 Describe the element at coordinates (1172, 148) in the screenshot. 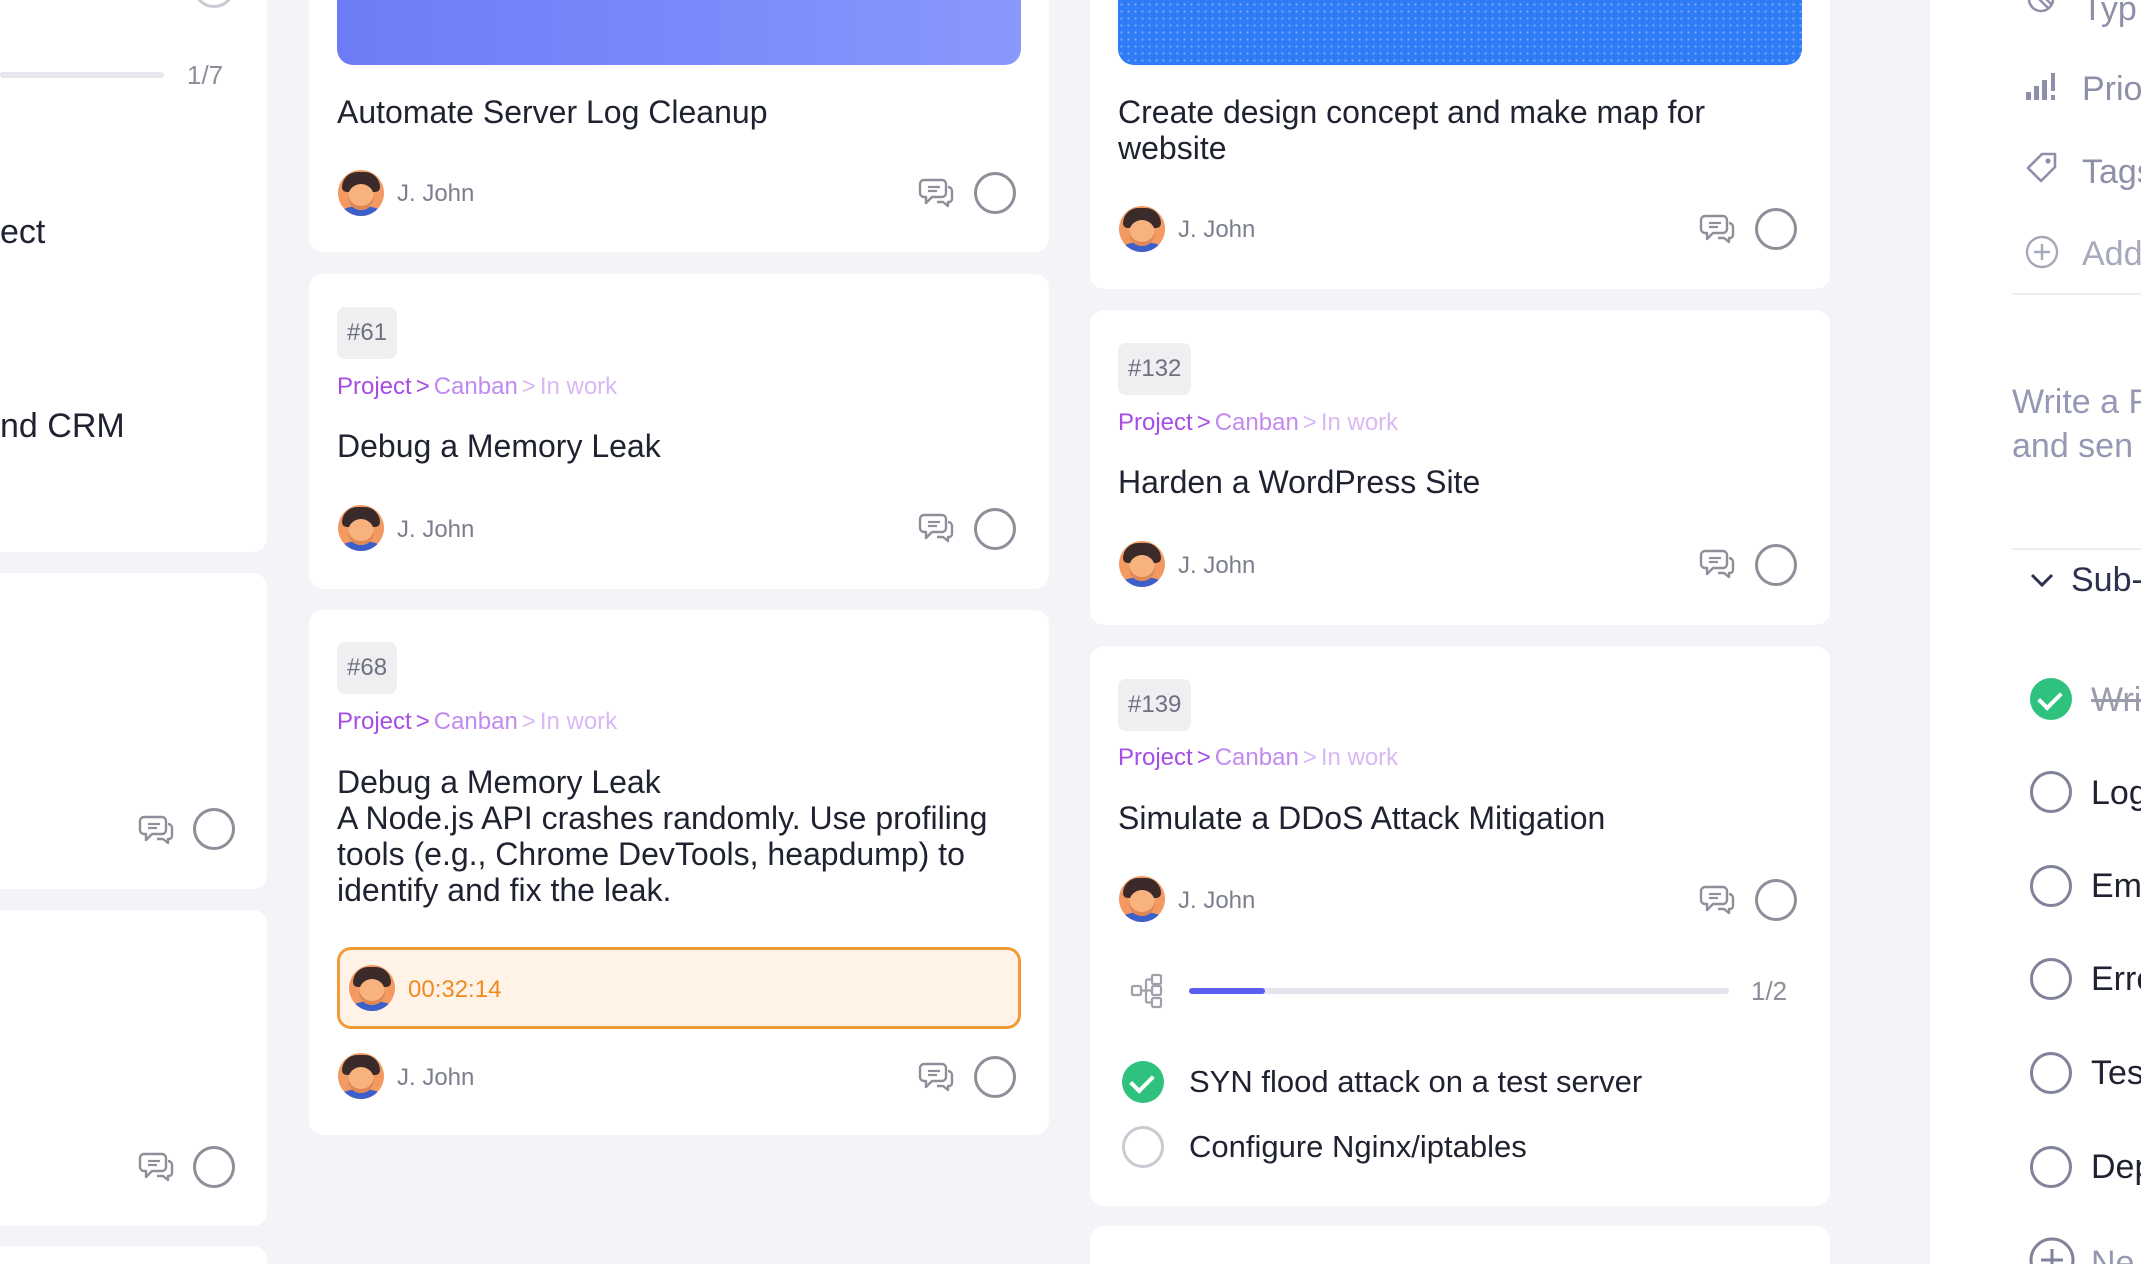

I see `card-title-line: website` at that location.